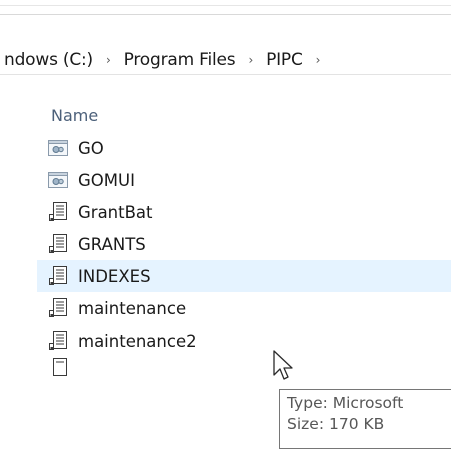 This screenshot has width=451, height=450. I want to click on file-name: GrantBat, so click(115, 212).